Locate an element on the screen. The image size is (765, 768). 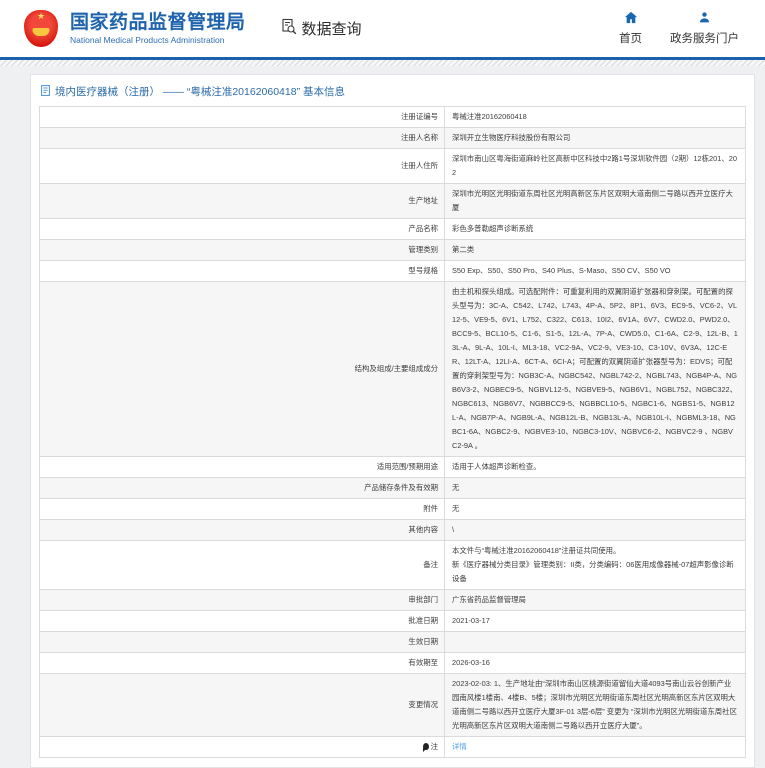
row-value: 第二类 is located at coordinates (595, 250).